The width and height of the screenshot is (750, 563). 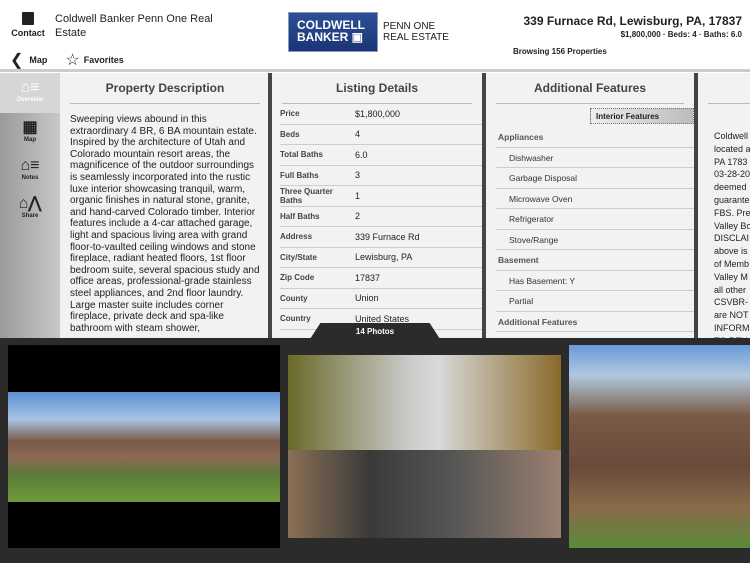 I want to click on sidebar-label: Notes, so click(x=30, y=178).